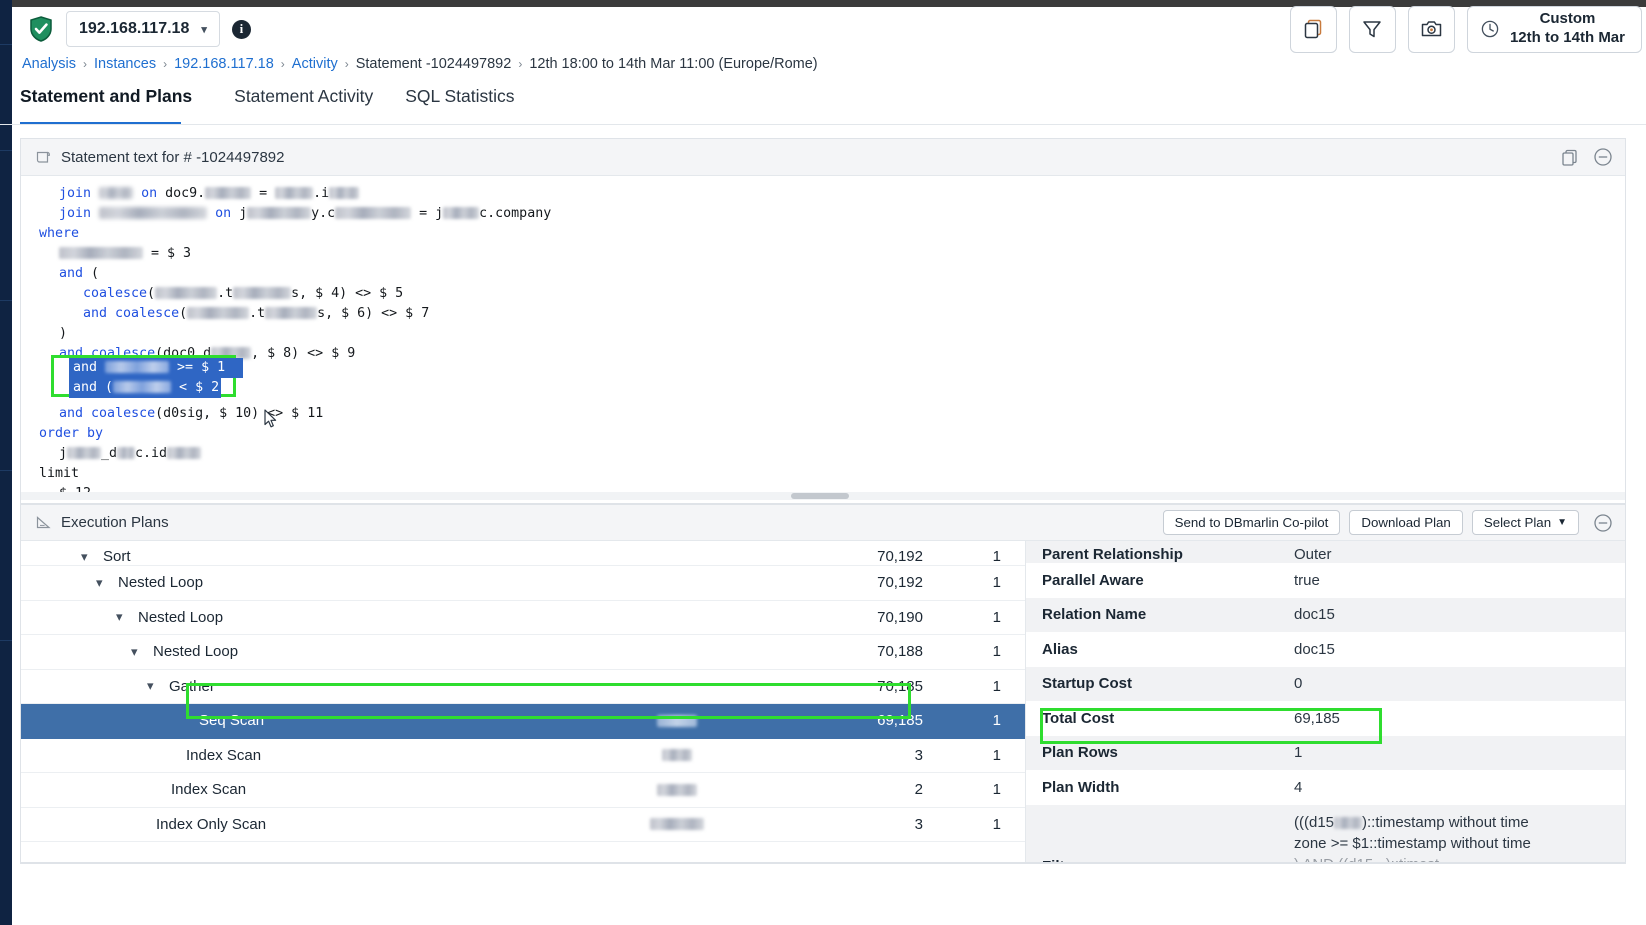  Describe the element at coordinates (523, 618) in the screenshot. I see `table-row: ▾ Nested Loop 70,190 1` at that location.